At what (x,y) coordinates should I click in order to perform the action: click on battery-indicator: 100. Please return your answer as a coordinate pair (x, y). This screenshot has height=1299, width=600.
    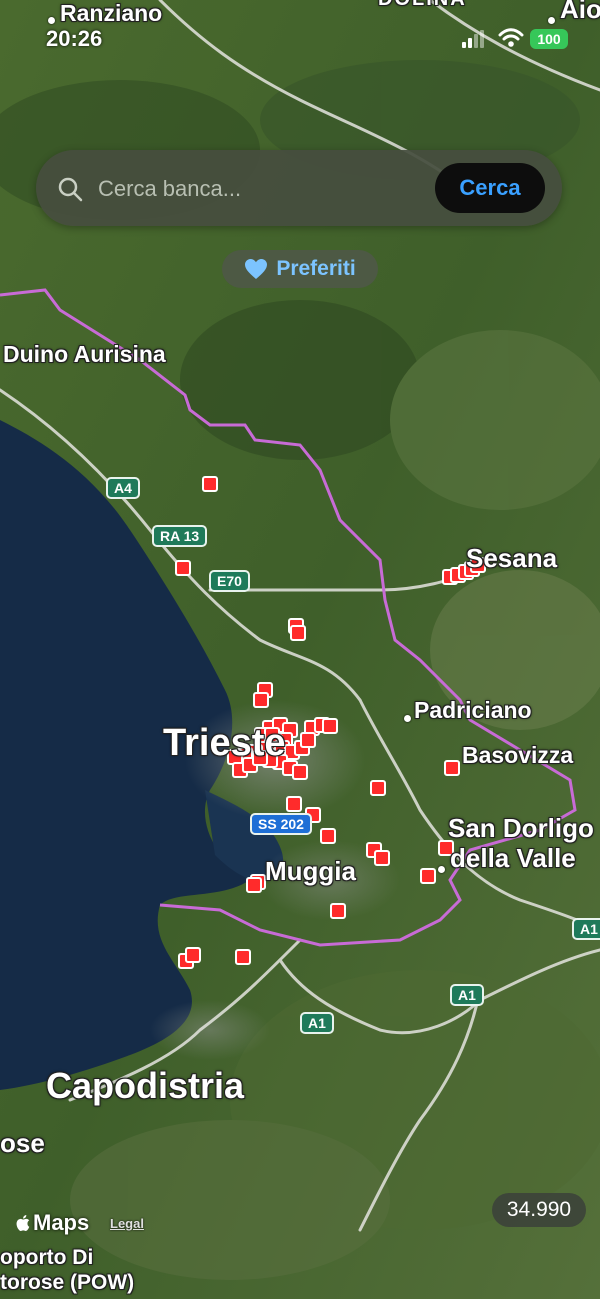
    Looking at the image, I should click on (549, 39).